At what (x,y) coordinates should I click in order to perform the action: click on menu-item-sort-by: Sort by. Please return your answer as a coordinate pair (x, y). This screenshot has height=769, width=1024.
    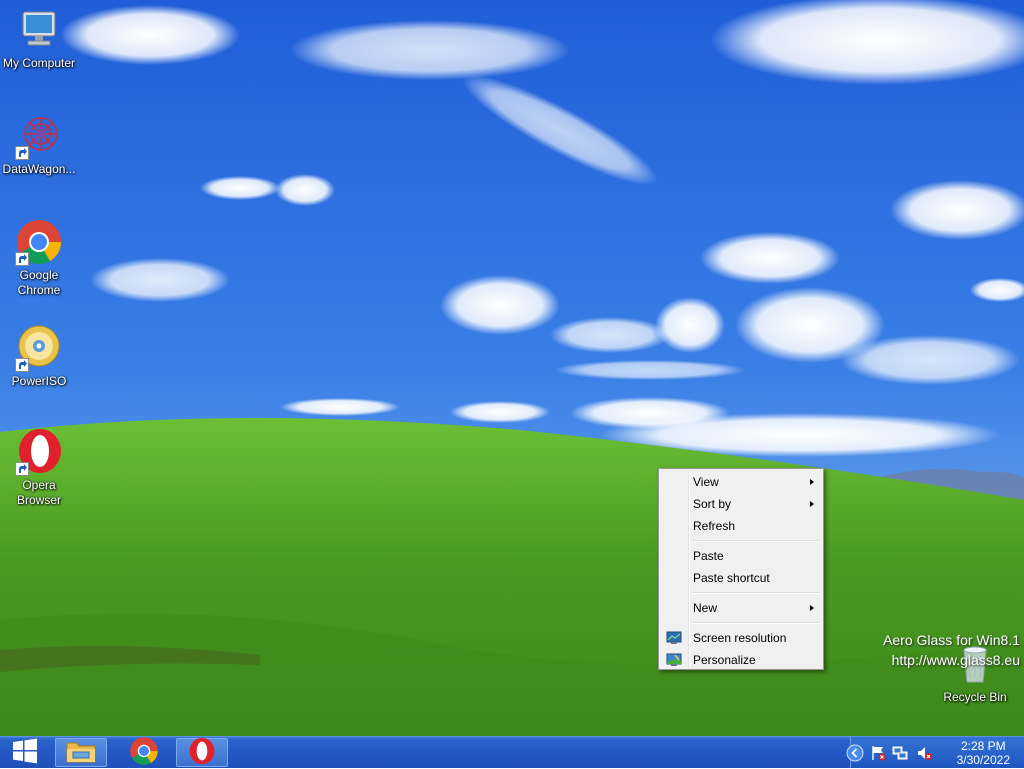
    Looking at the image, I should click on (741, 504).